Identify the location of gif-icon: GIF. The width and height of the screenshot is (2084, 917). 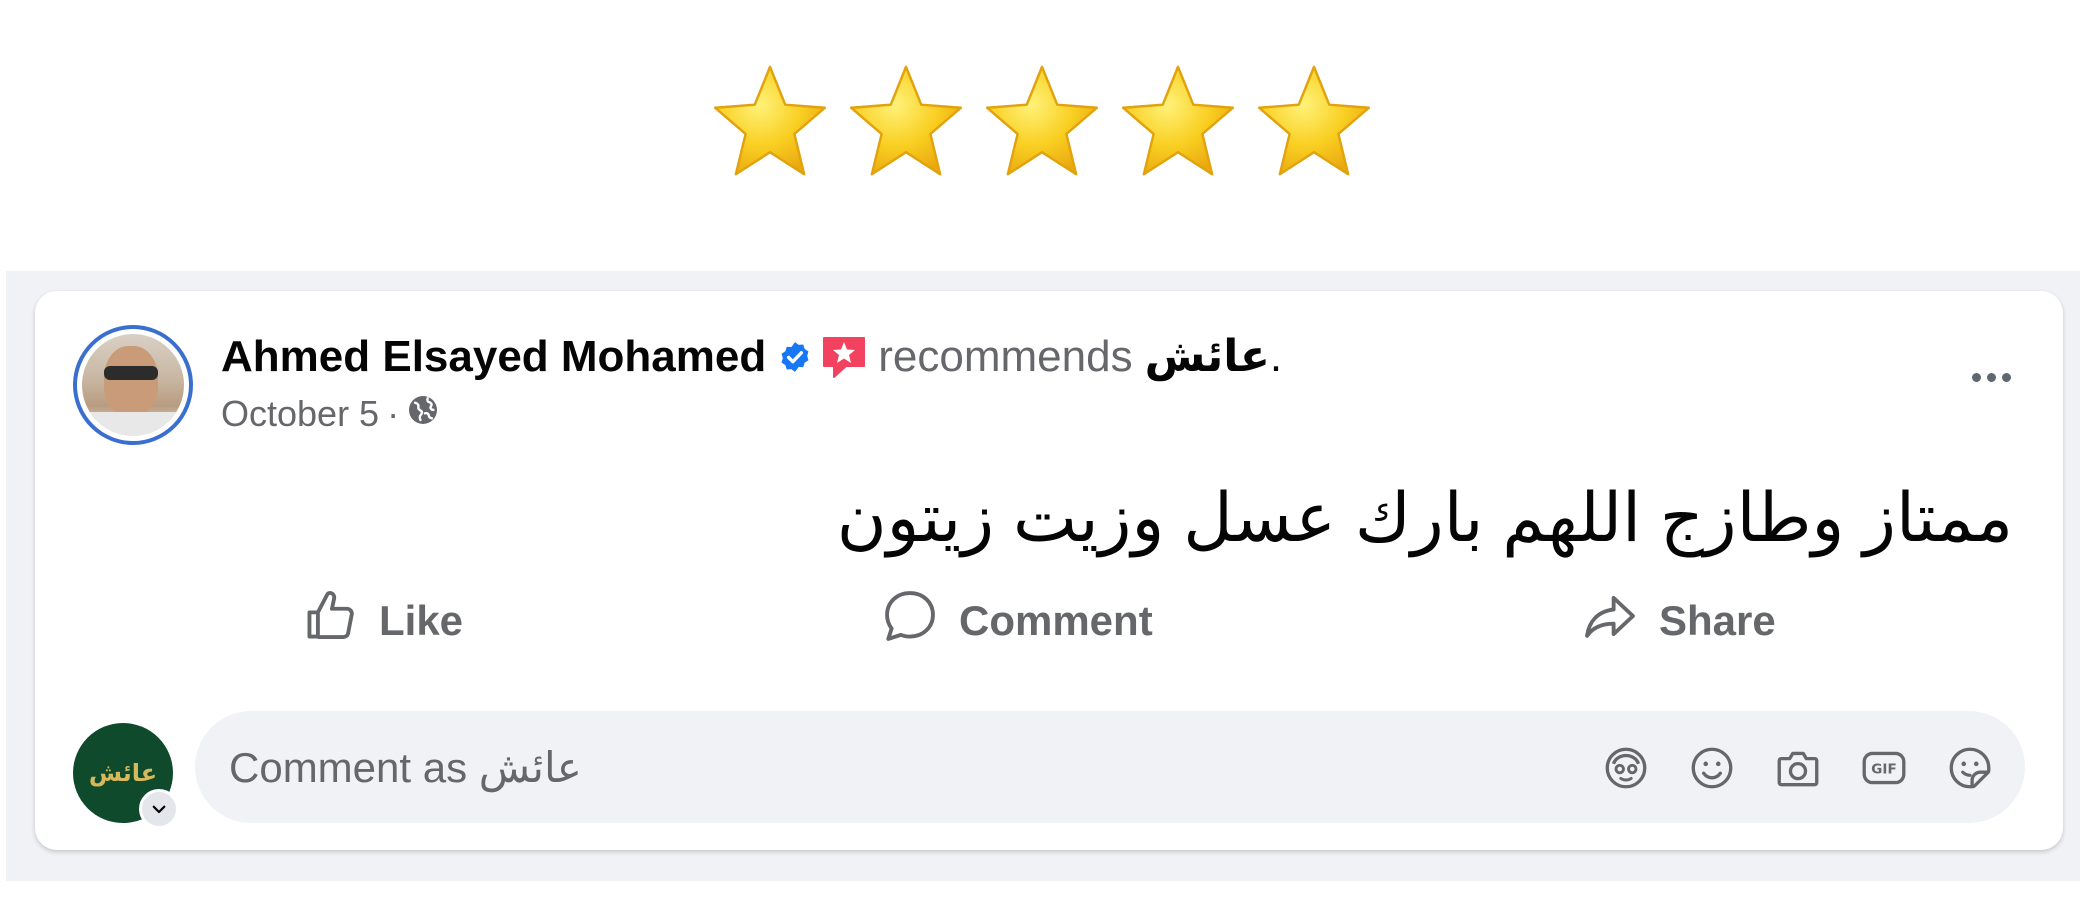
(1884, 768).